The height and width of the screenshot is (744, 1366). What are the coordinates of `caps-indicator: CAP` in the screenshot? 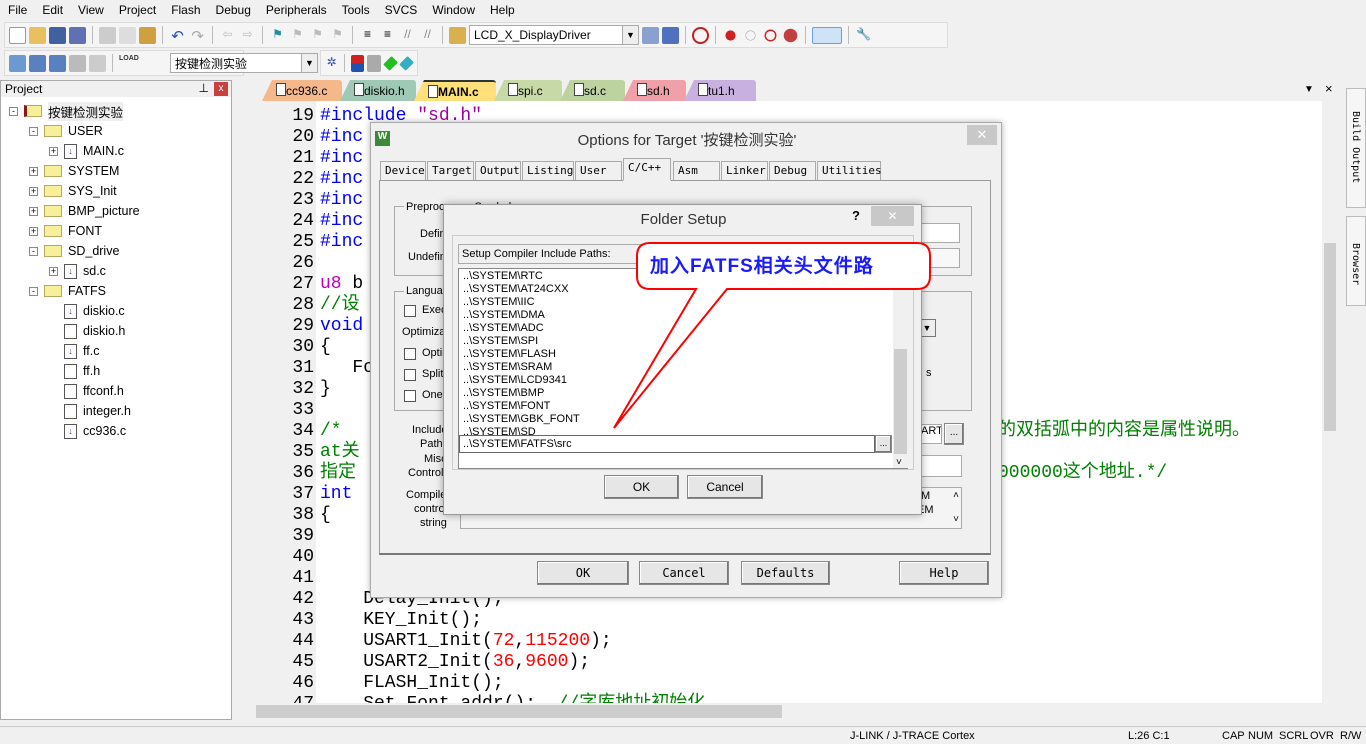 It's located at (1233, 736).